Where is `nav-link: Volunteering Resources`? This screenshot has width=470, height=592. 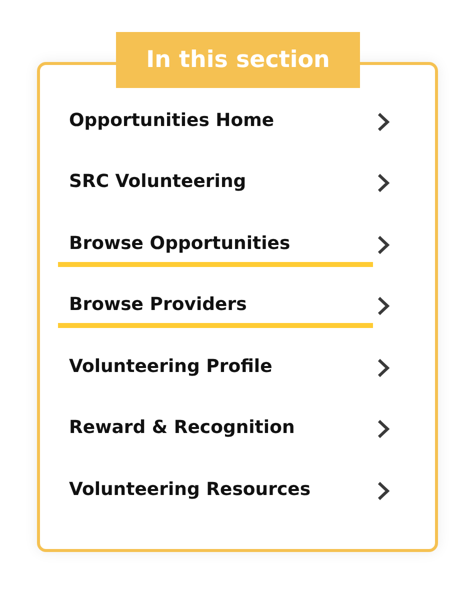 nav-link: Volunteering Resources is located at coordinates (215, 490).